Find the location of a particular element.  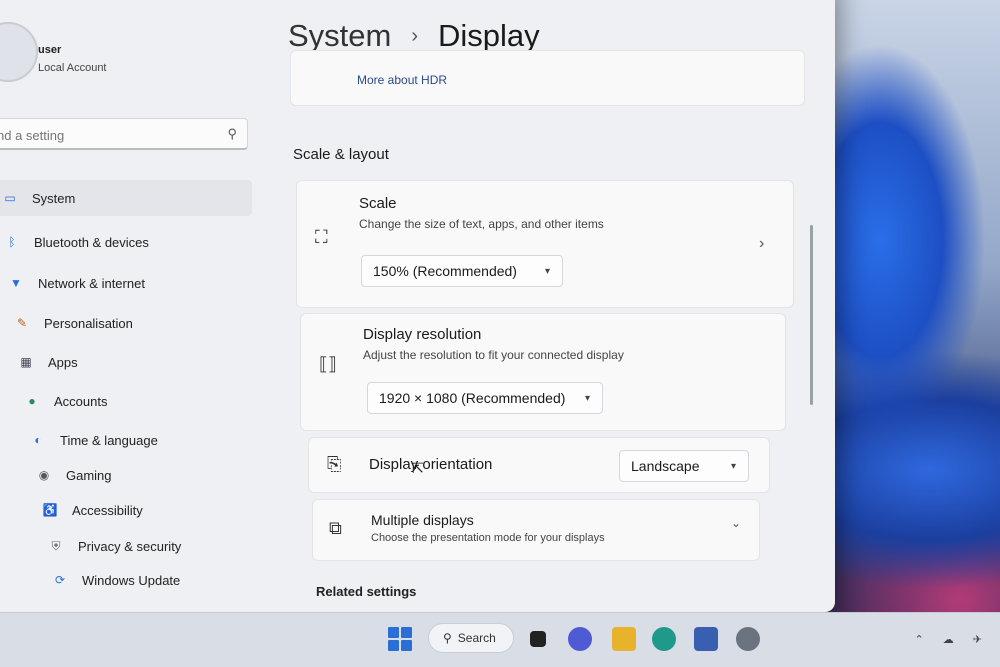

chevron-down-icon: ⌄ is located at coordinates (736, 523).